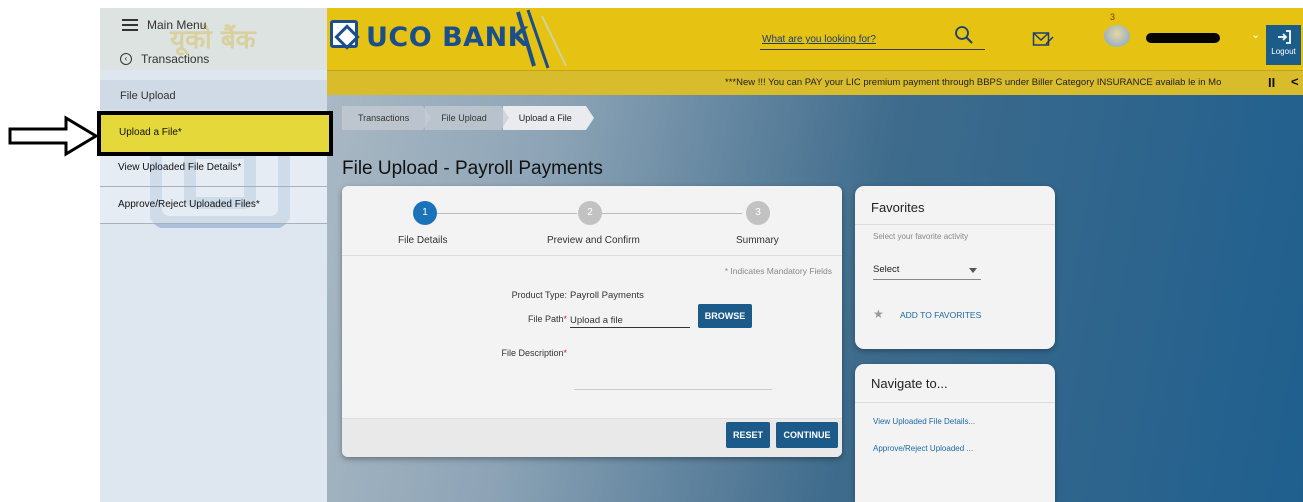  I want to click on search-bar: What are you looking for?, so click(872, 38).